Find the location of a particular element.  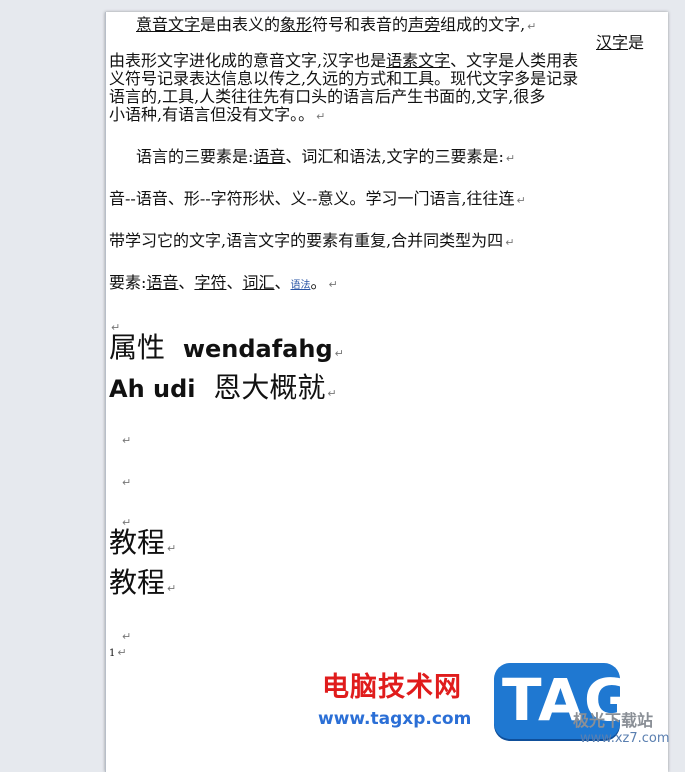

link-hanzi: 汉字 is located at coordinates (612, 42).